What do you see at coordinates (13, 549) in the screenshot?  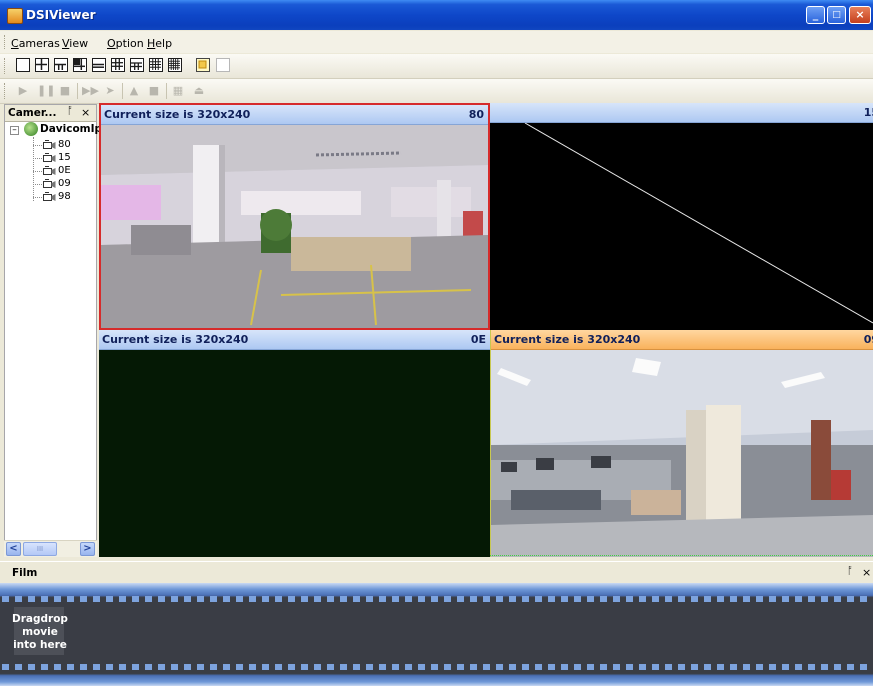 I see `scroll-left-icon: <` at bounding box center [13, 549].